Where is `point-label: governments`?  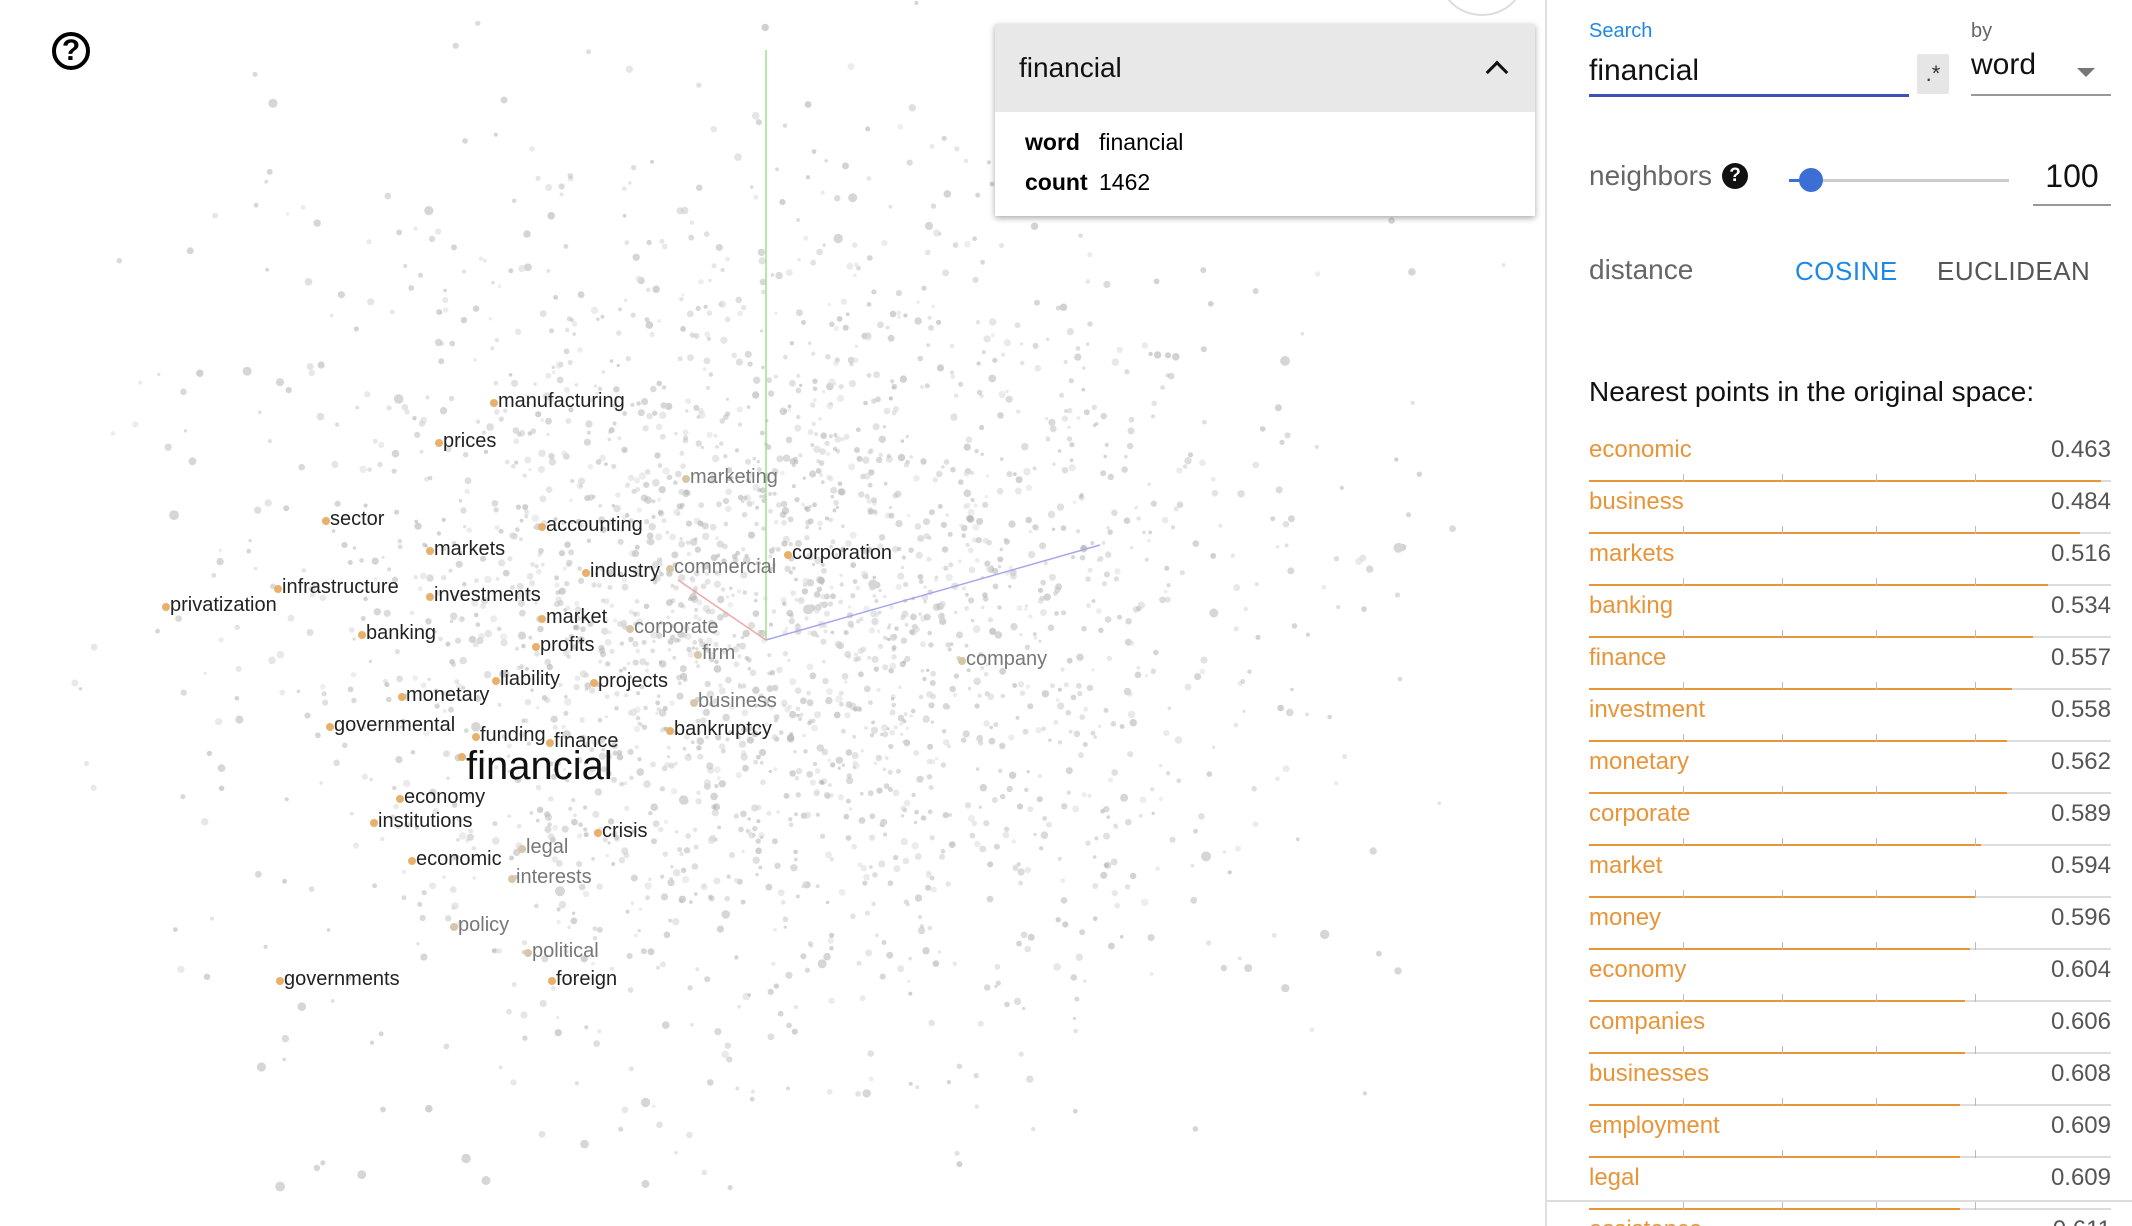
point-label: governments is located at coordinates (342, 979).